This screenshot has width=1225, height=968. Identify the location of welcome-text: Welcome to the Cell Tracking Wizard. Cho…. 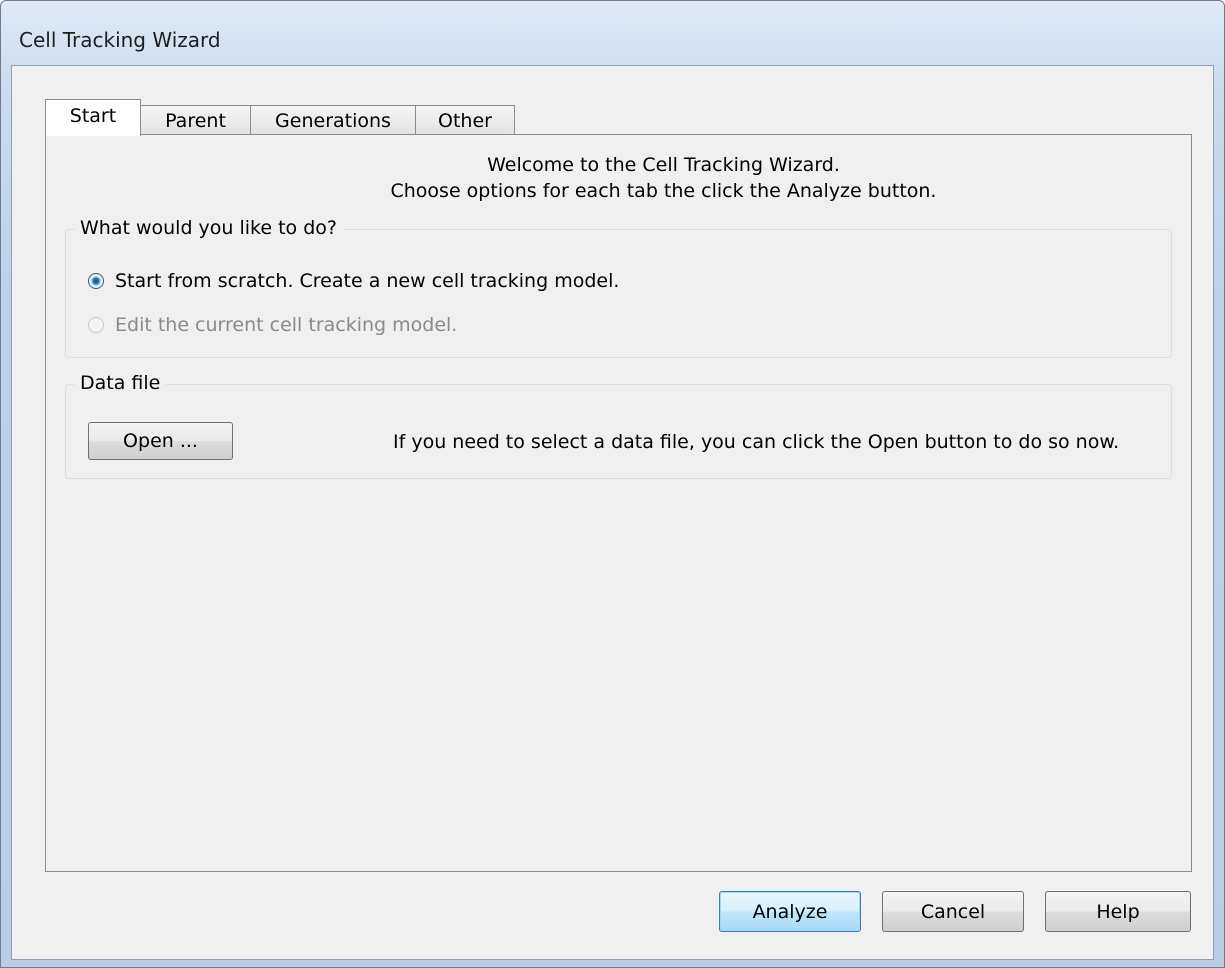
(618, 178).